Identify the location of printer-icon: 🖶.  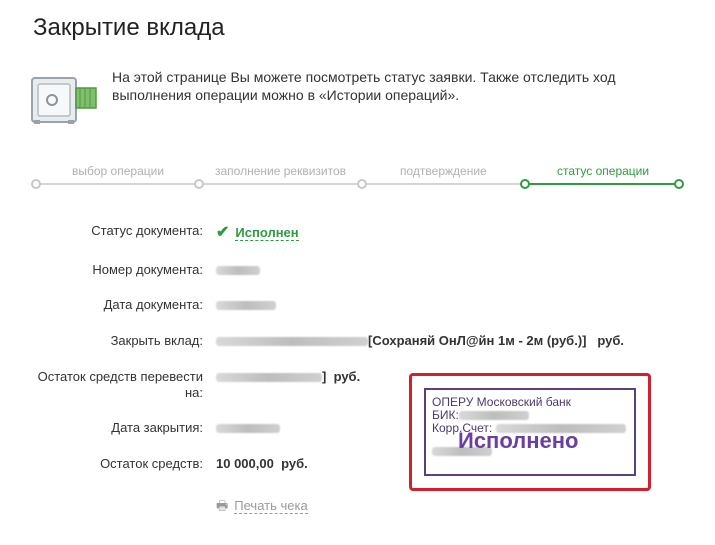
(222, 505).